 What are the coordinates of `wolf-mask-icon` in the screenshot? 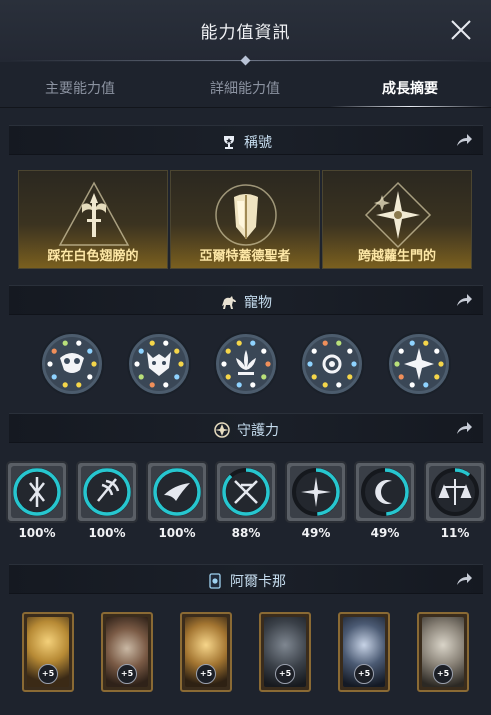 It's located at (159, 364).